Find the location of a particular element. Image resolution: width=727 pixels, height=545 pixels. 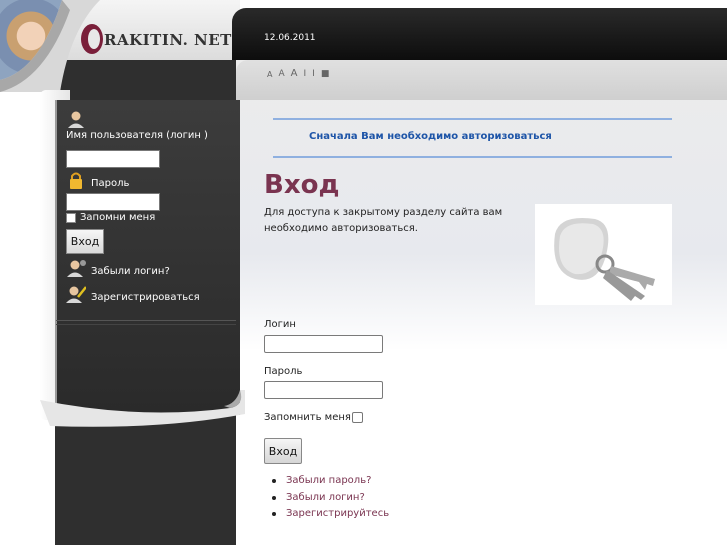

list-item: Забыли пароль? is located at coordinates (330, 481).